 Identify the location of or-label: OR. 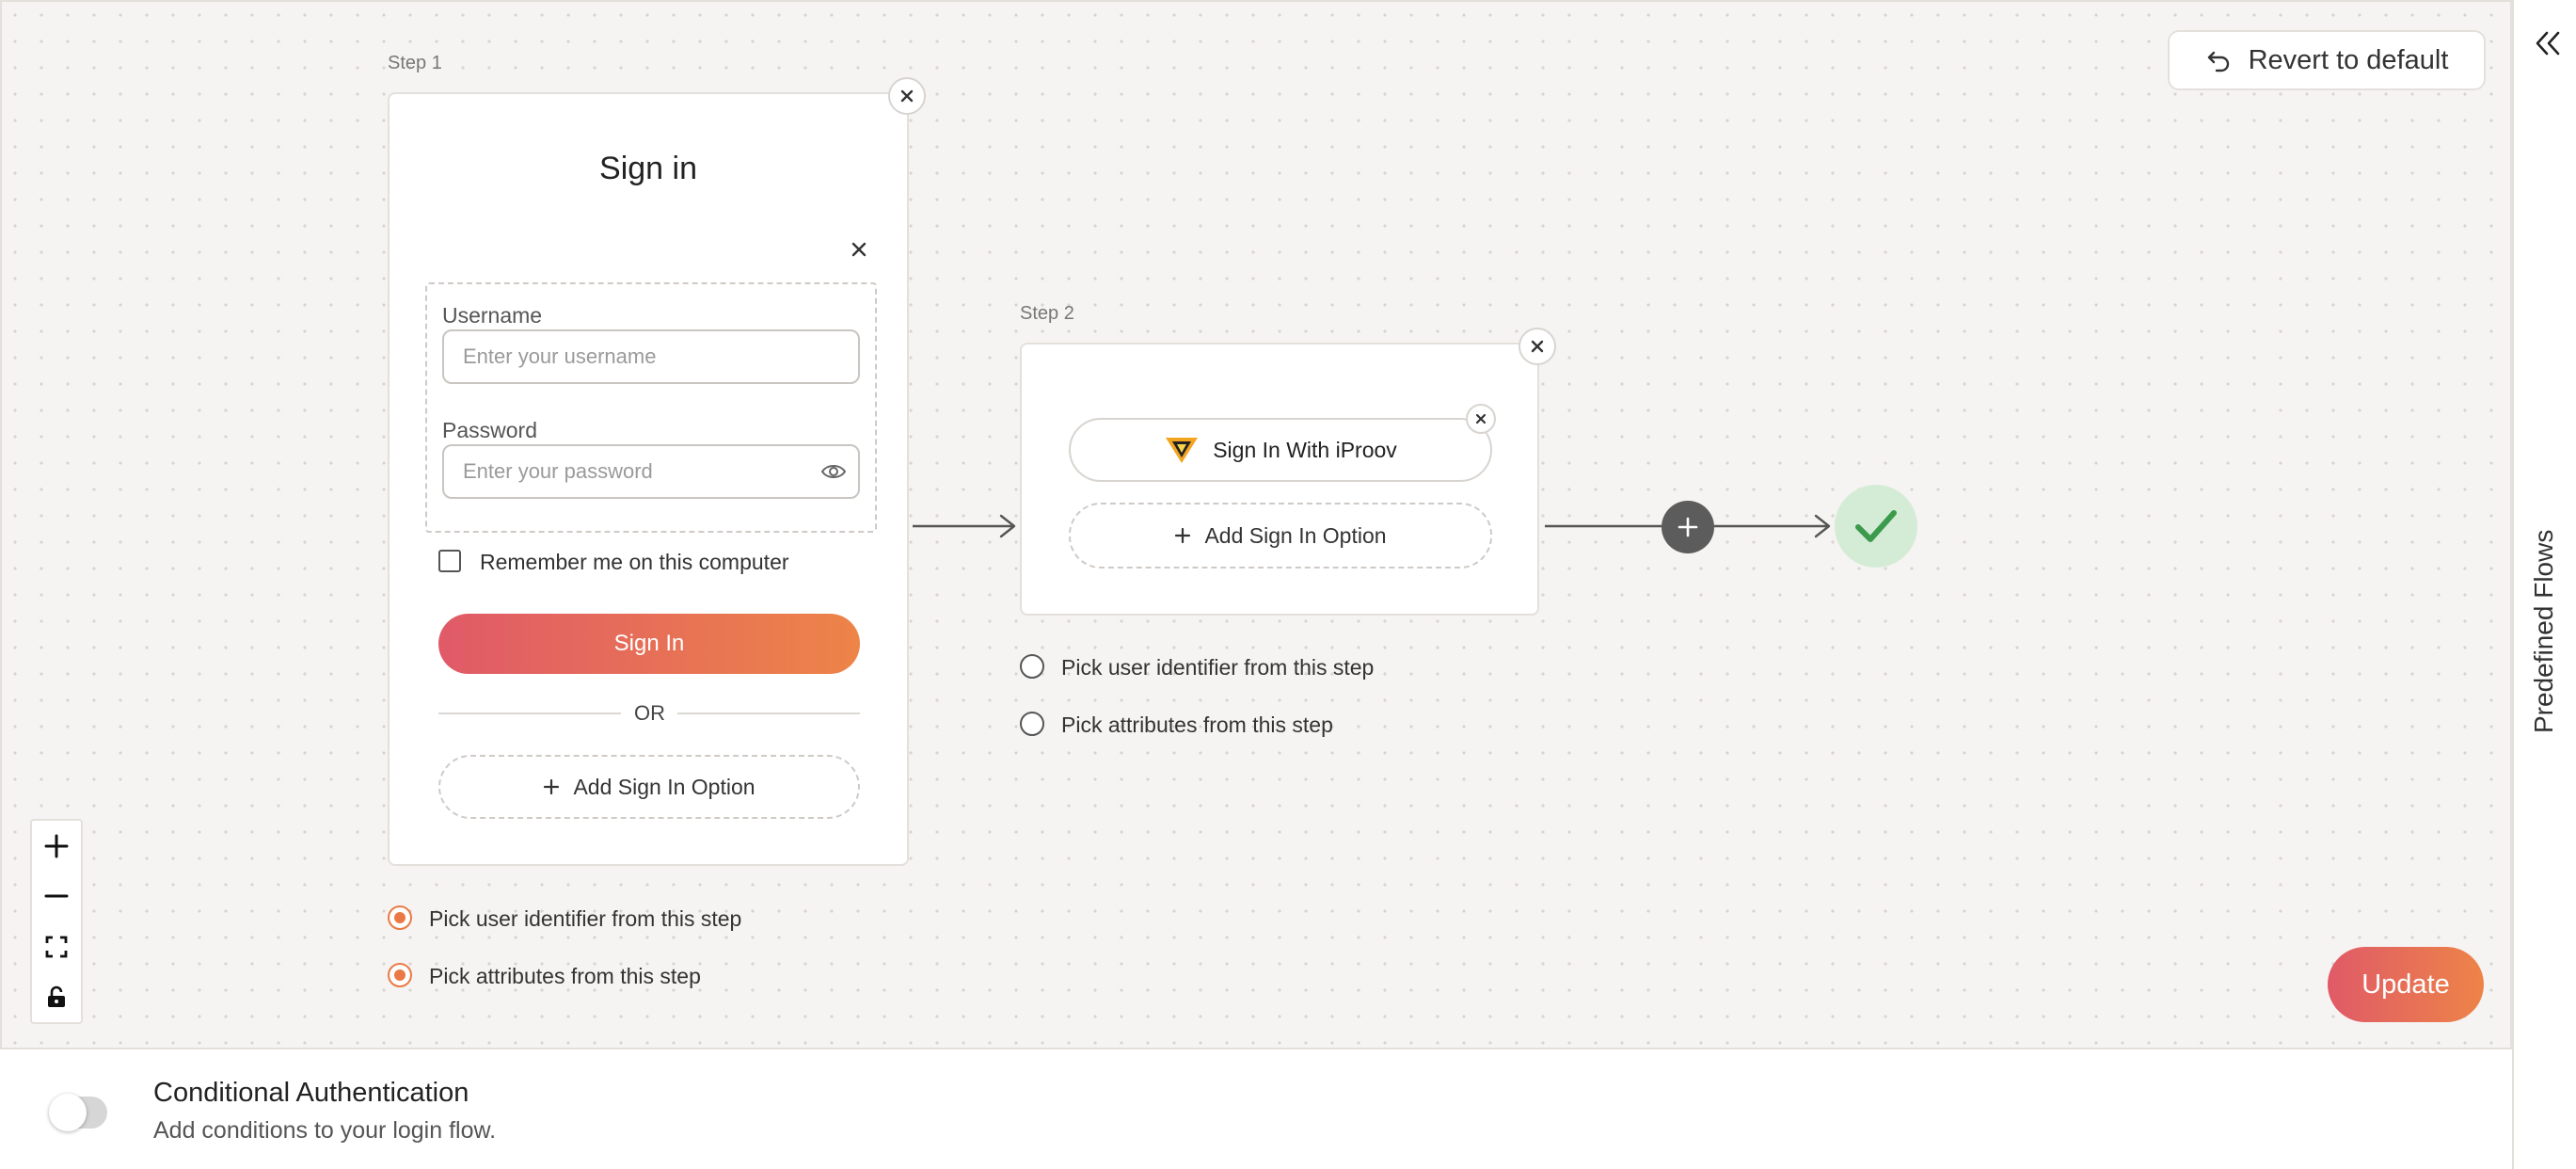
(649, 713).